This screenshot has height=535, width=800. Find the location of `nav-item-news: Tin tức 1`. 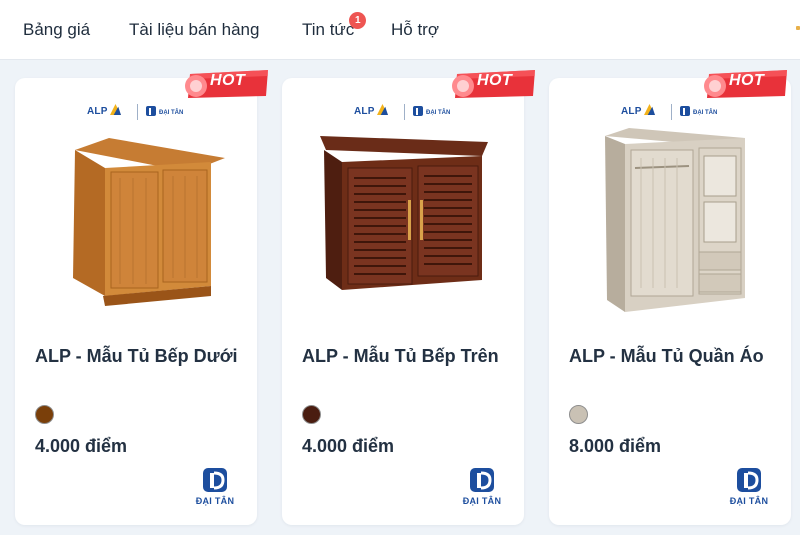

nav-item-news: Tin tức 1 is located at coordinates (334, 26).